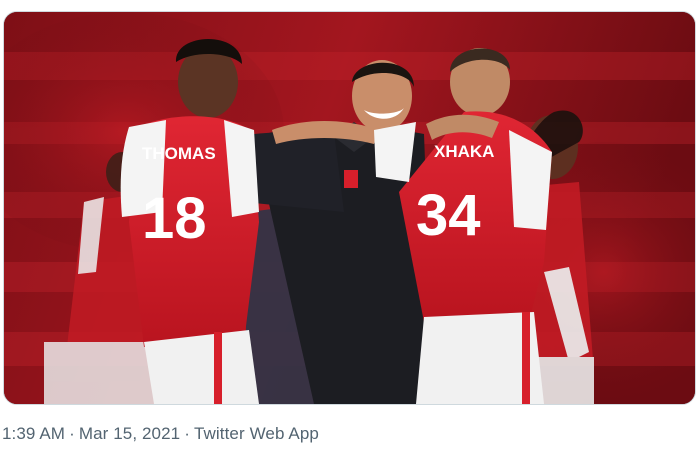 This screenshot has width=700, height=465. What do you see at coordinates (256, 433) in the screenshot?
I see `tweet-source-link: Twitter Web App` at bounding box center [256, 433].